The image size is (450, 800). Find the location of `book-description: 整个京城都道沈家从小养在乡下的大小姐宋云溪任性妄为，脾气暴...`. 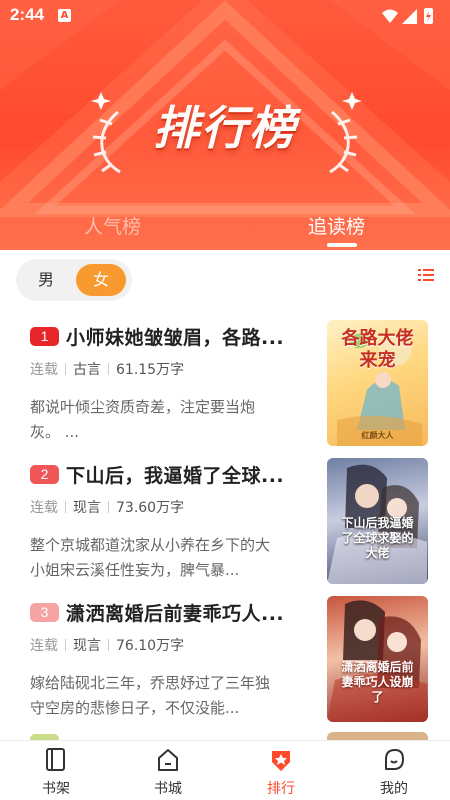

book-description: 整个京城都道沈家从小养在乡下的大小姐宋云溪任性妄为，脾气暴... is located at coordinates (150, 557).